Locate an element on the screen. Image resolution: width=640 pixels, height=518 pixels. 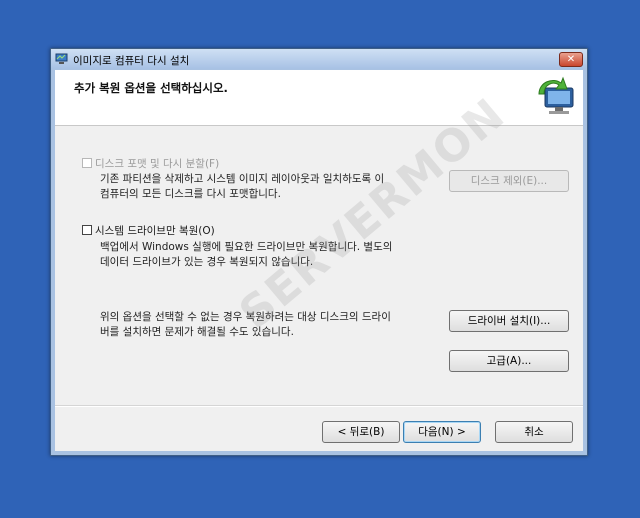
system-drive-option-label: 시스템 드라이브만 복원(O) is located at coordinates (155, 231).